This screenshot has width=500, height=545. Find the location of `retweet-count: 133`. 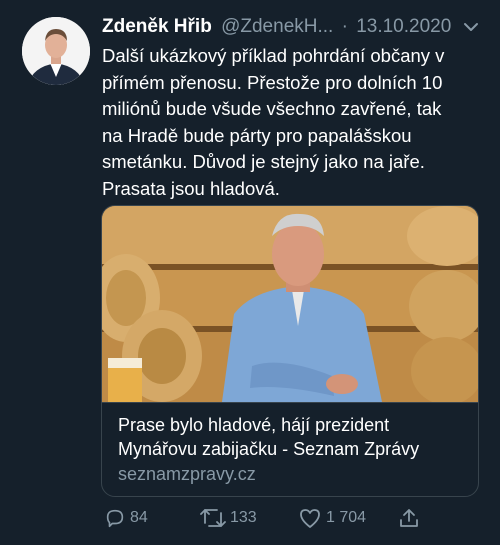

retweet-count: 133 is located at coordinates (243, 517).